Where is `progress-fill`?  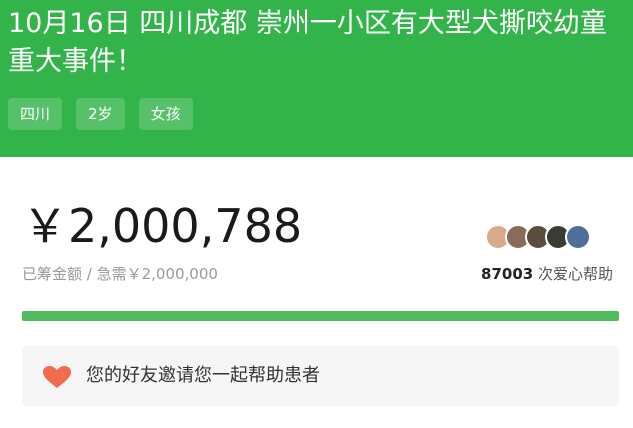 progress-fill is located at coordinates (320, 316).